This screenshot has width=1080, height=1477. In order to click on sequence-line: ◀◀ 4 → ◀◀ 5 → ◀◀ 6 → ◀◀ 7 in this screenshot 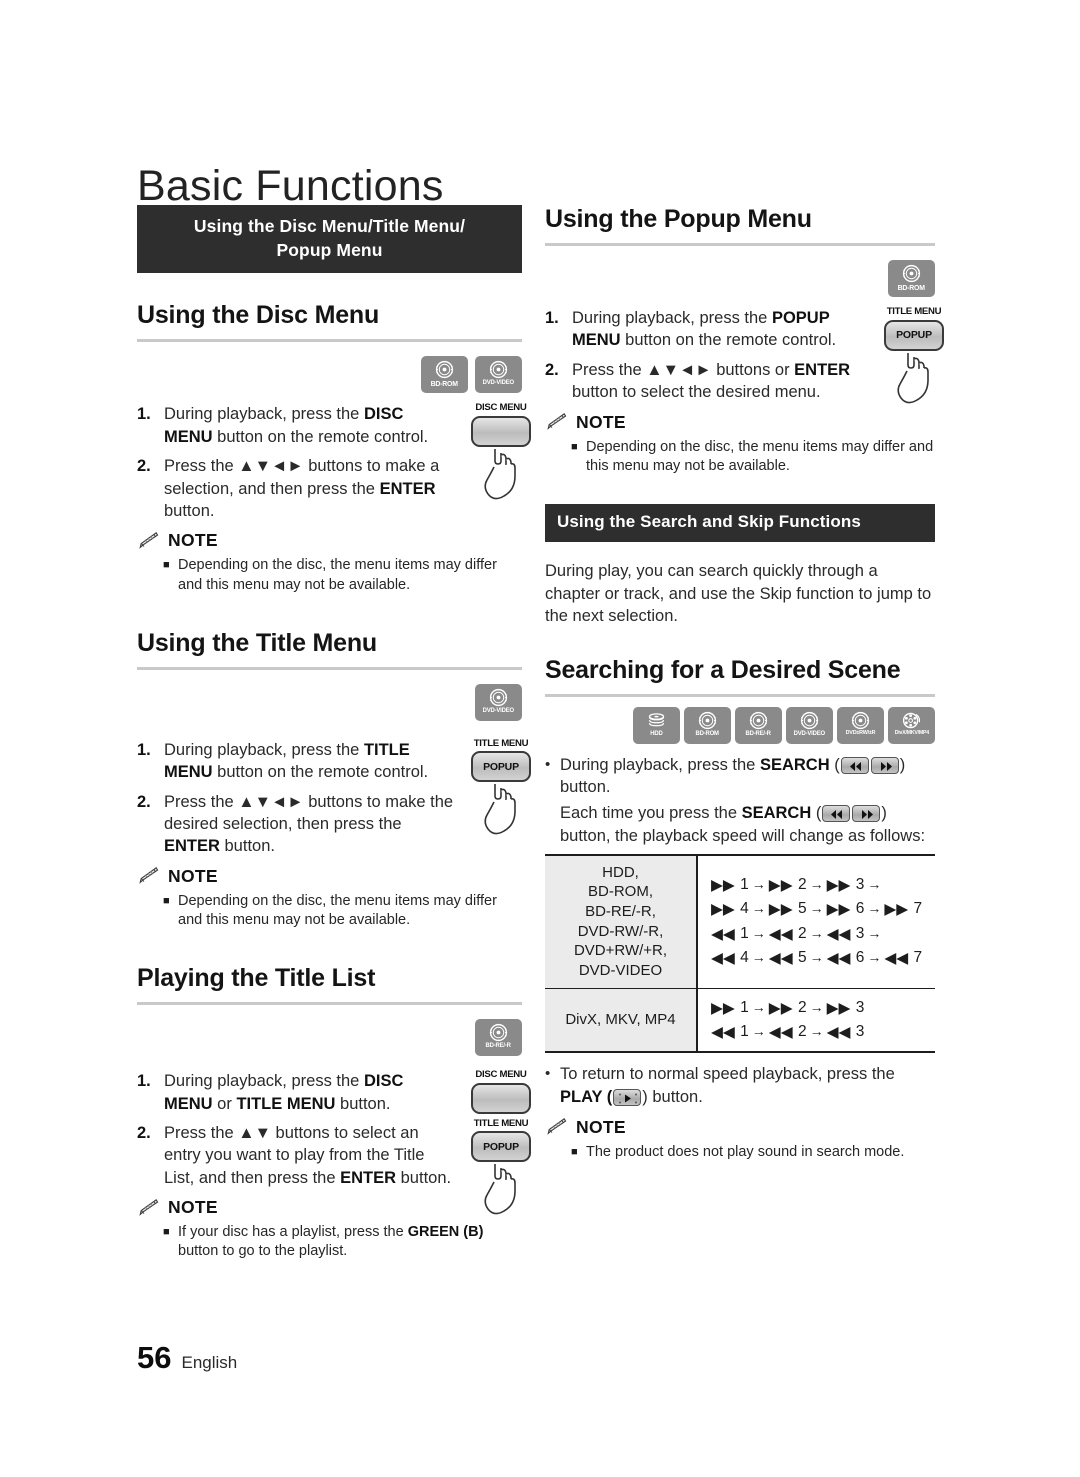, I will do `click(817, 957)`.